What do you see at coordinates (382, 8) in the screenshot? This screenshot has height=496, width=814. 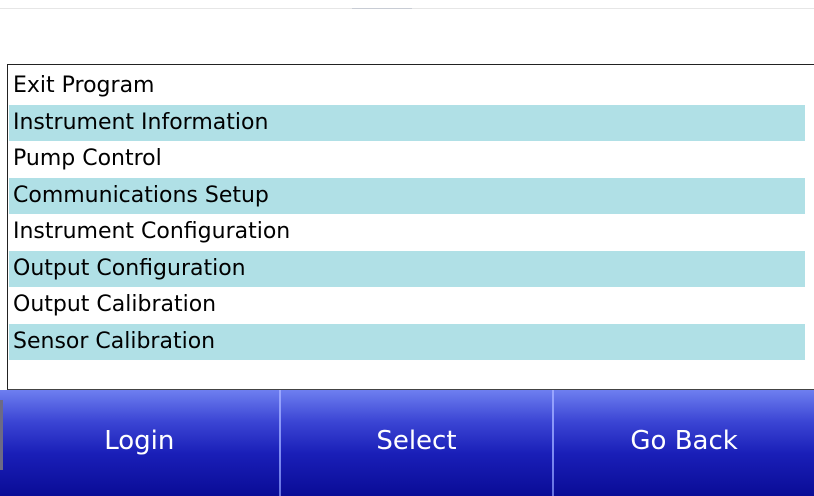 I see `top-divider-mark` at bounding box center [382, 8].